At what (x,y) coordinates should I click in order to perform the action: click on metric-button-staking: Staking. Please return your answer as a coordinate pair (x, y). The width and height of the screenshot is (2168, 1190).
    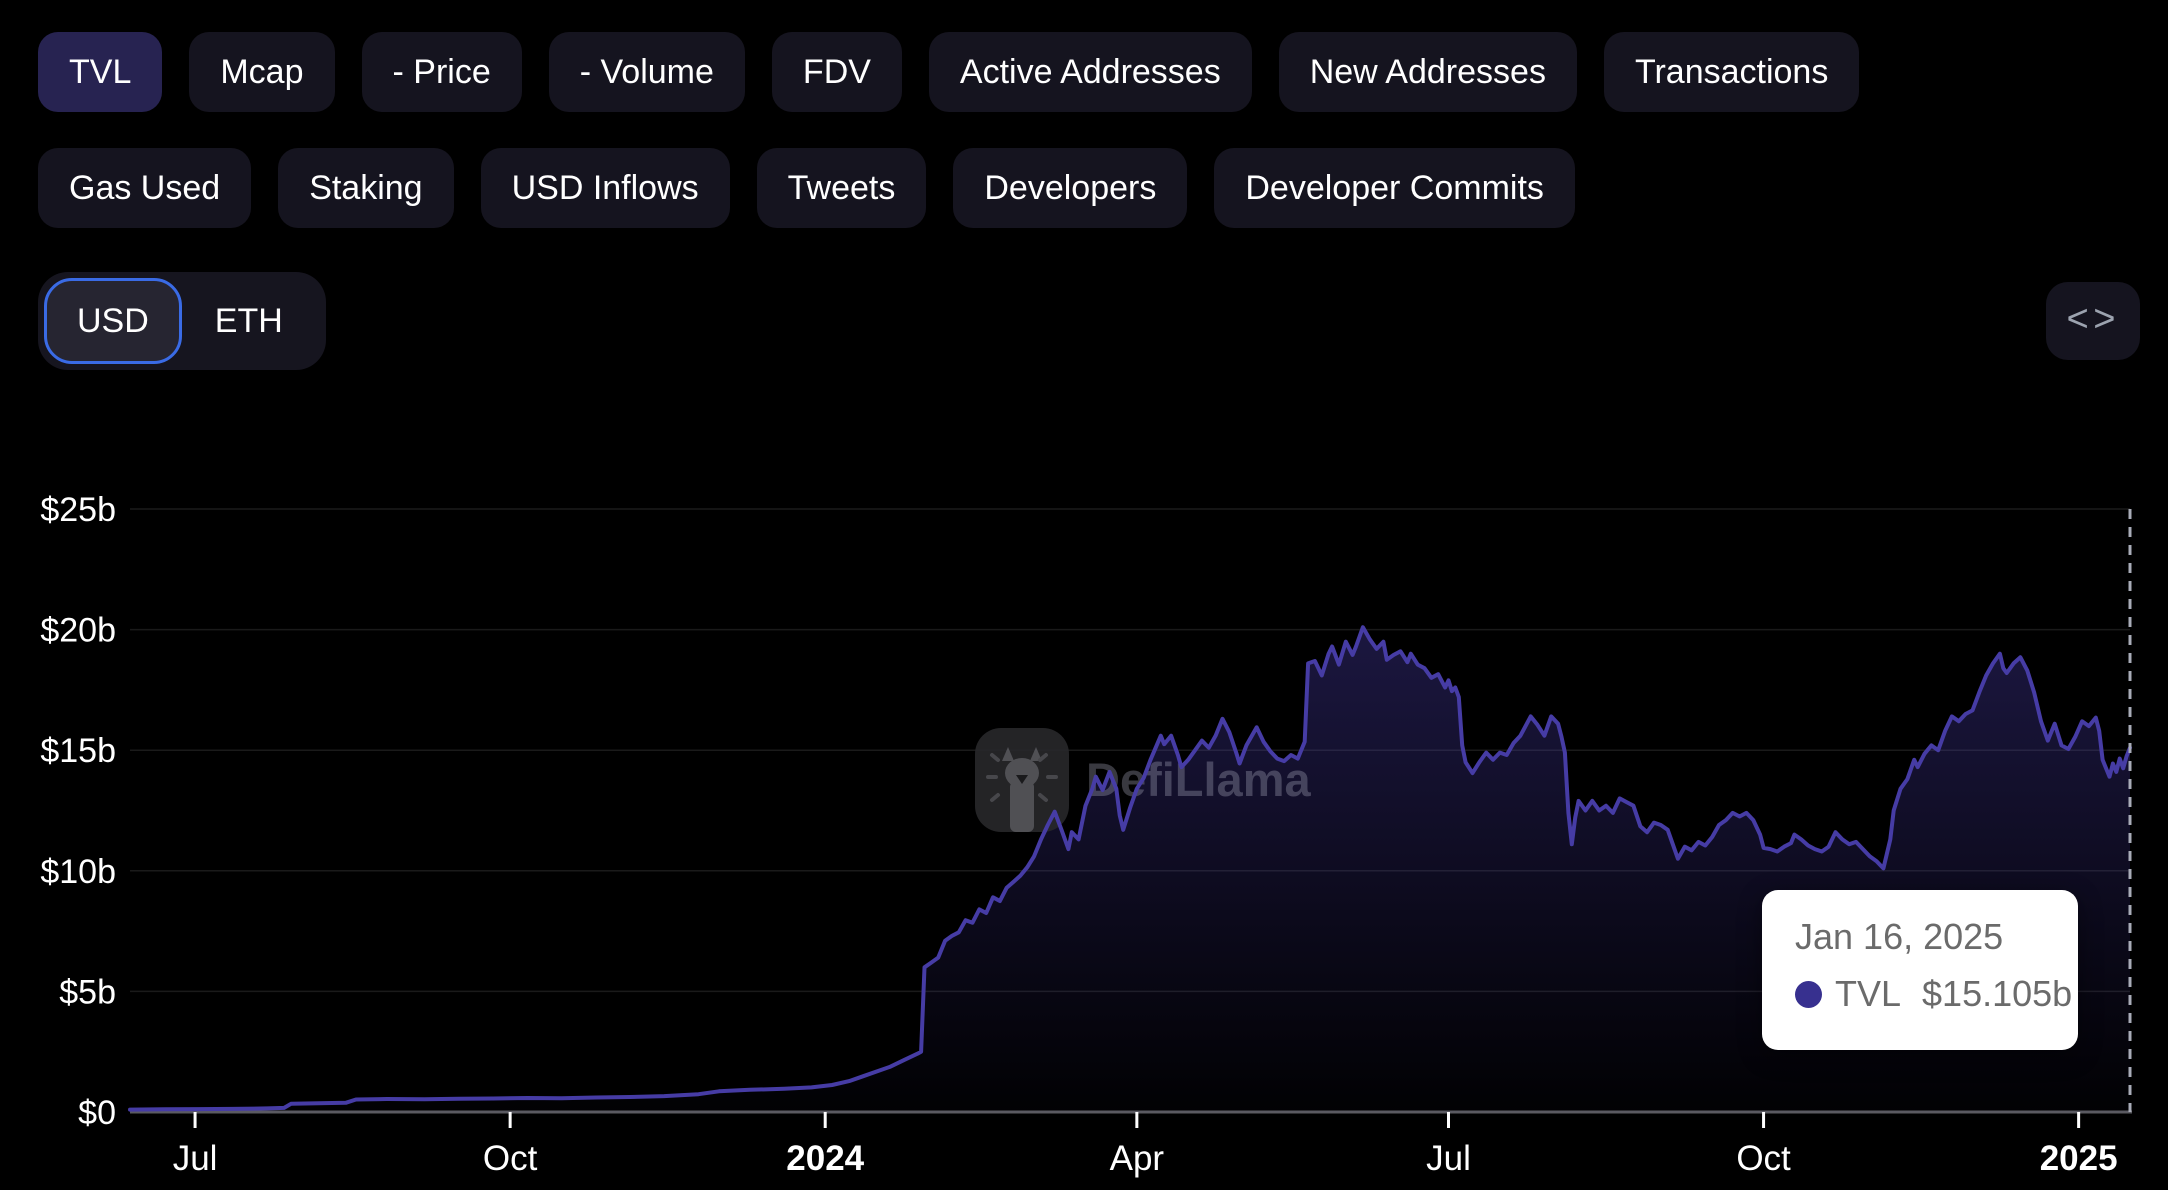
    Looking at the image, I should click on (366, 188).